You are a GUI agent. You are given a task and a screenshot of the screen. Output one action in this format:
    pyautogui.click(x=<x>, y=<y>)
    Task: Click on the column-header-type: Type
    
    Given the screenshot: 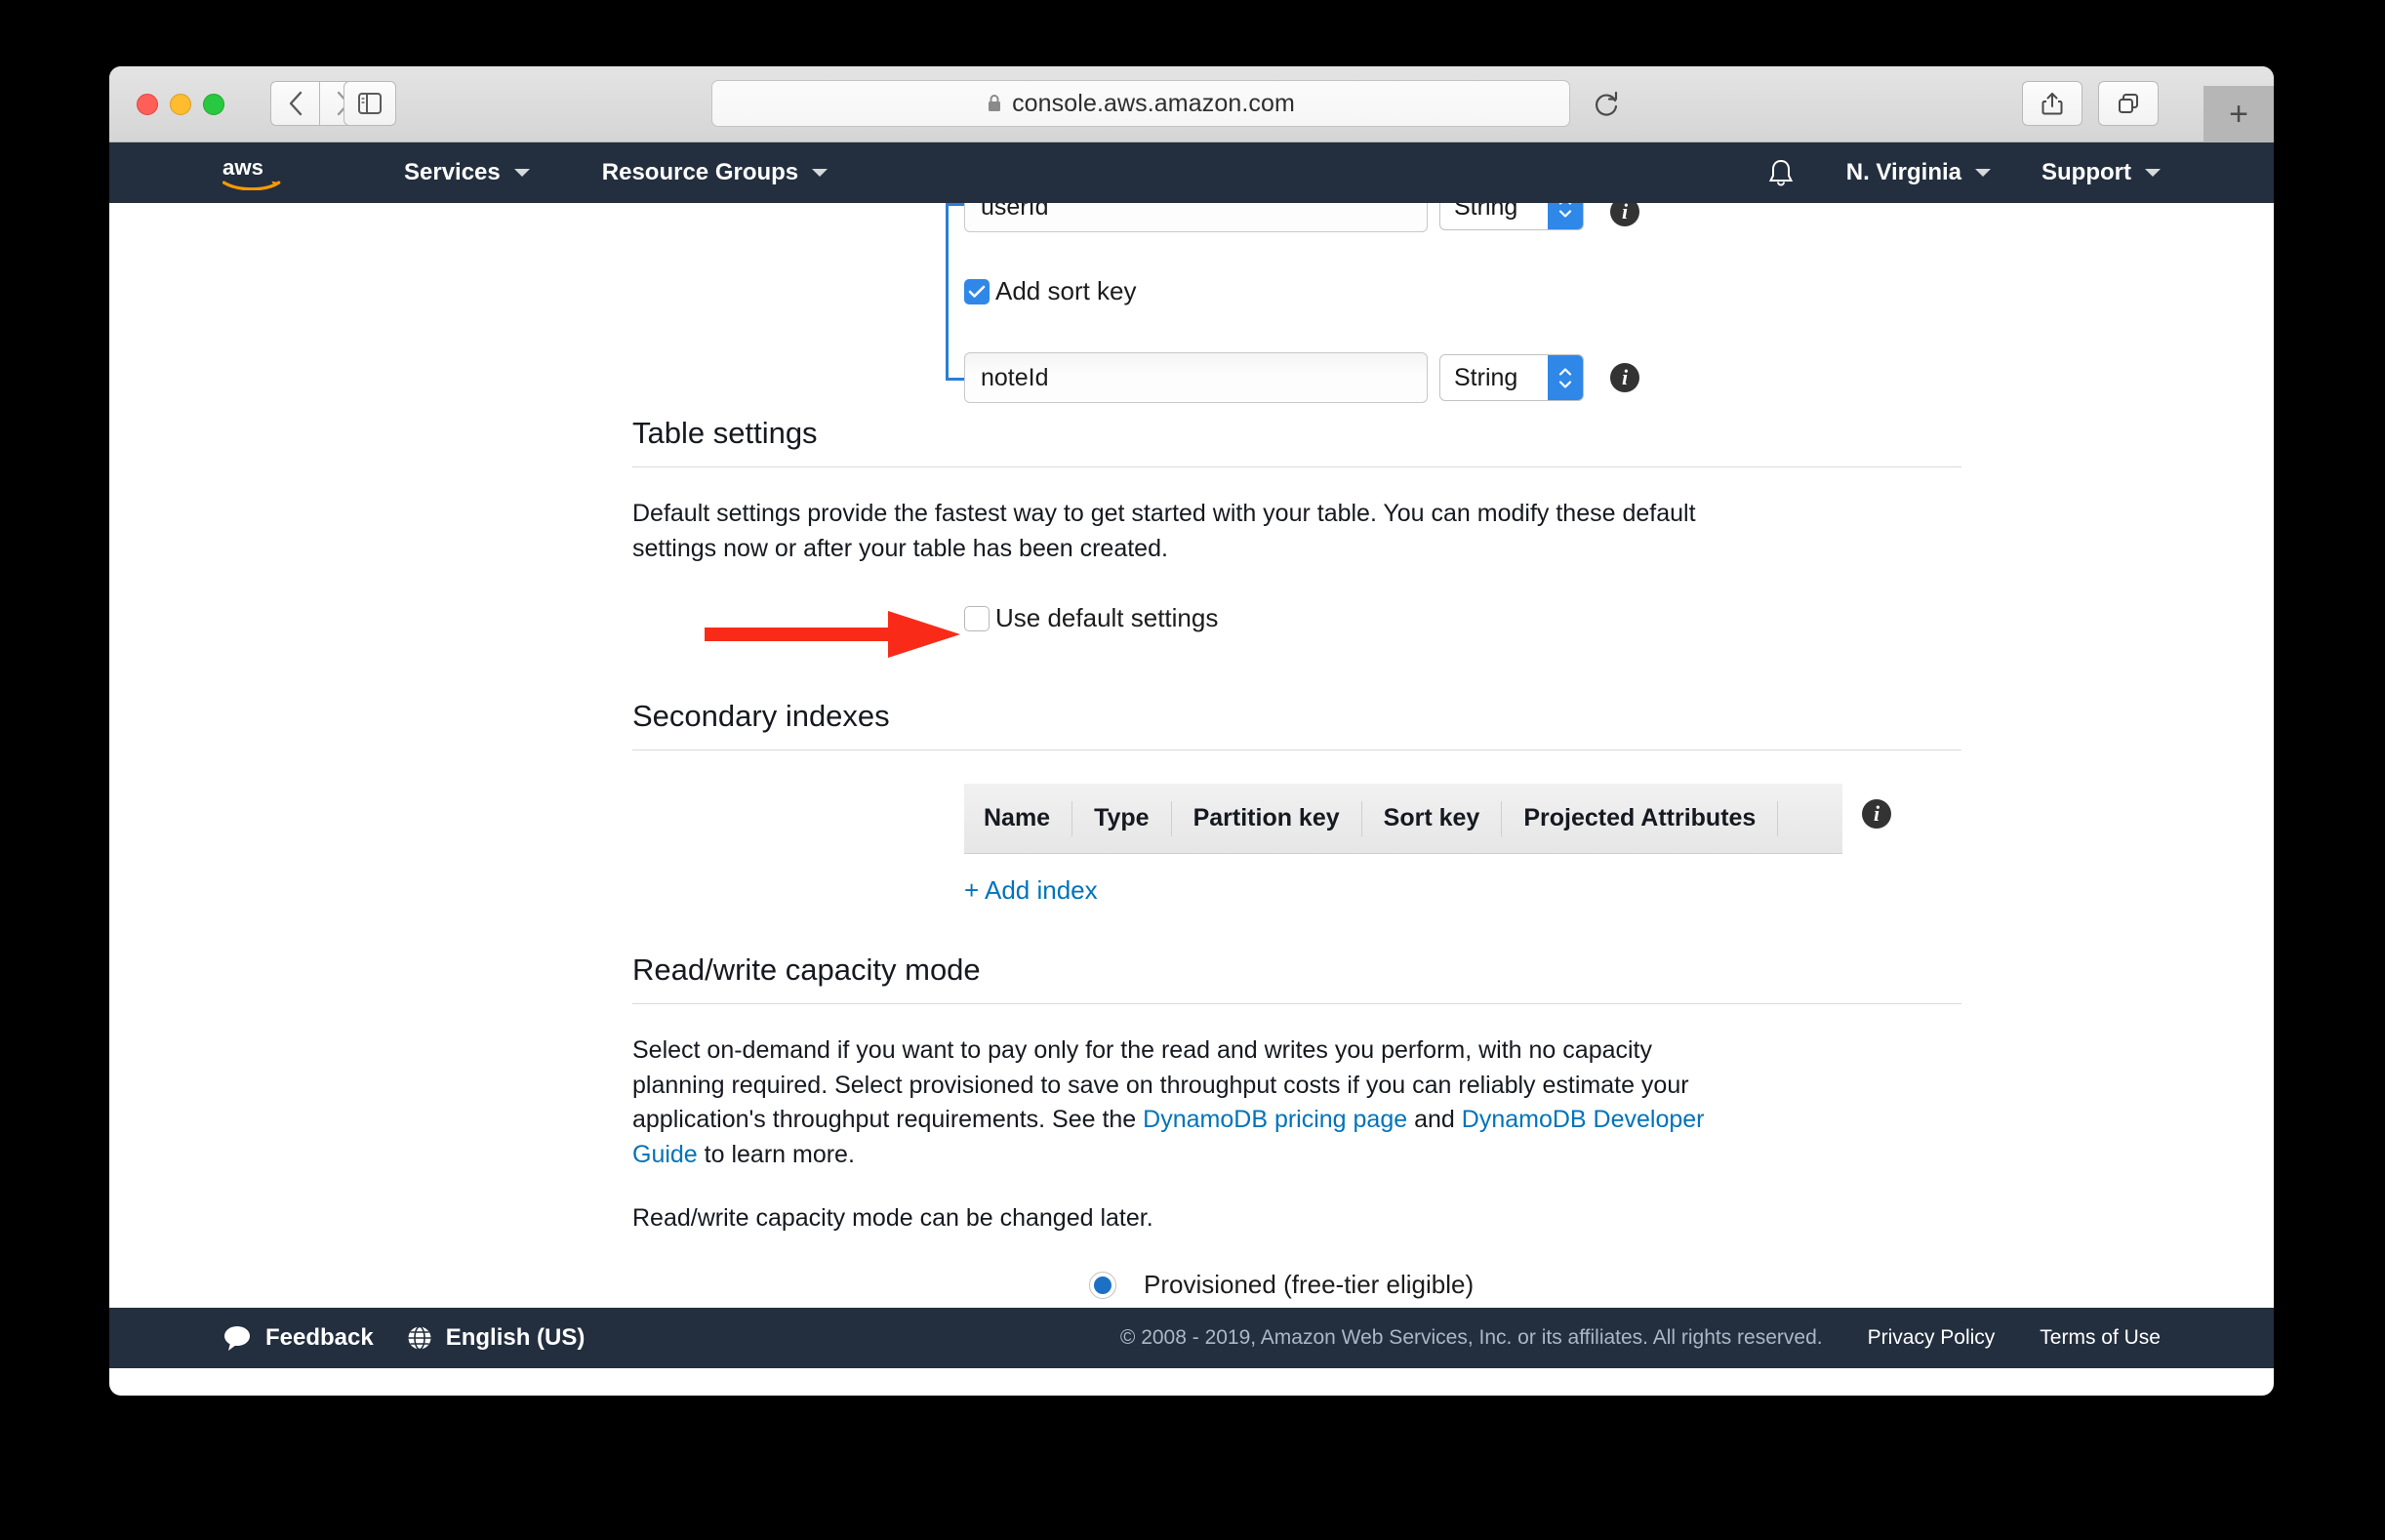 What is the action you would take?
    pyautogui.click(x=1122, y=818)
    